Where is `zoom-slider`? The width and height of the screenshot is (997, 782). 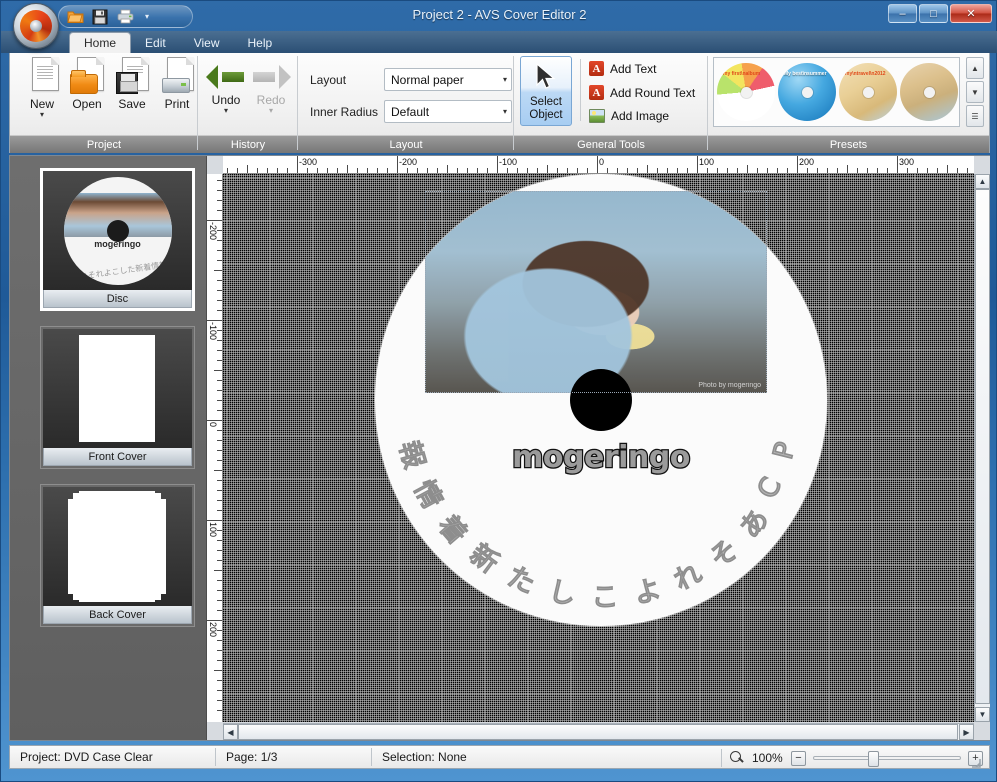 zoom-slider is located at coordinates (887, 759).